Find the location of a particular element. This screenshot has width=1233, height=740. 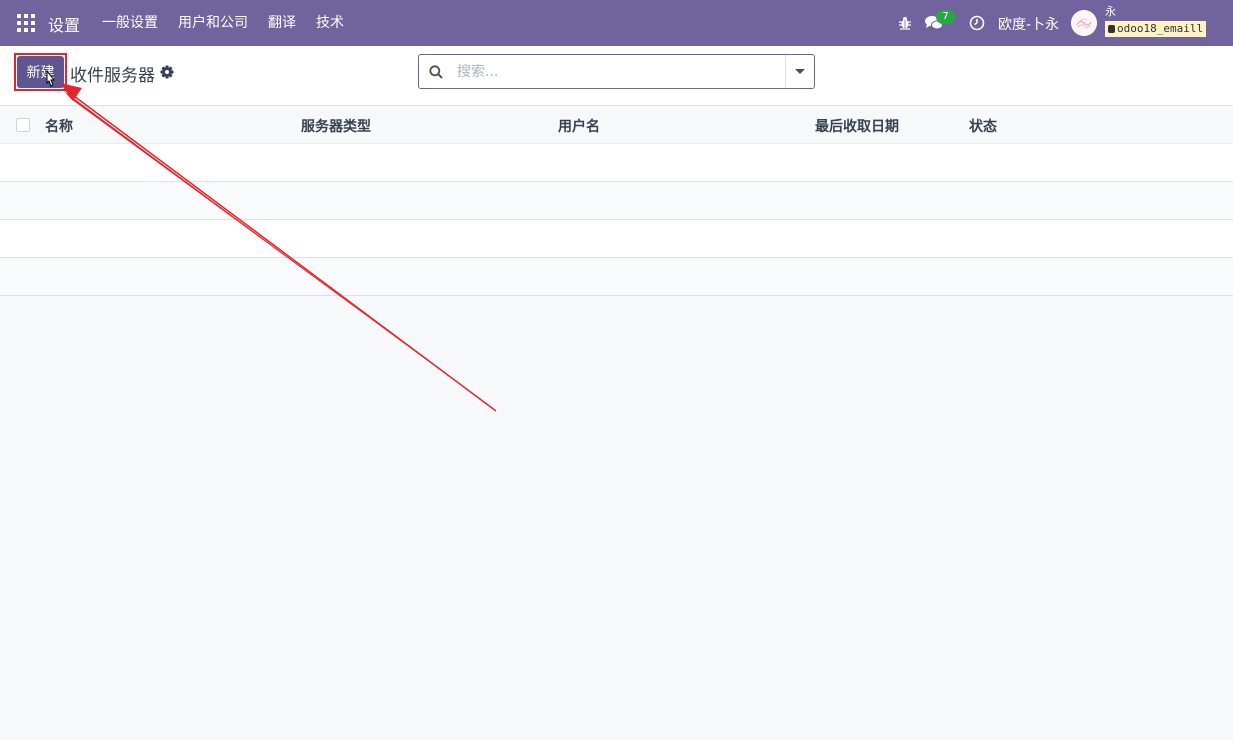

menu-item-general-settings: 一般设置 is located at coordinates (130, 23).